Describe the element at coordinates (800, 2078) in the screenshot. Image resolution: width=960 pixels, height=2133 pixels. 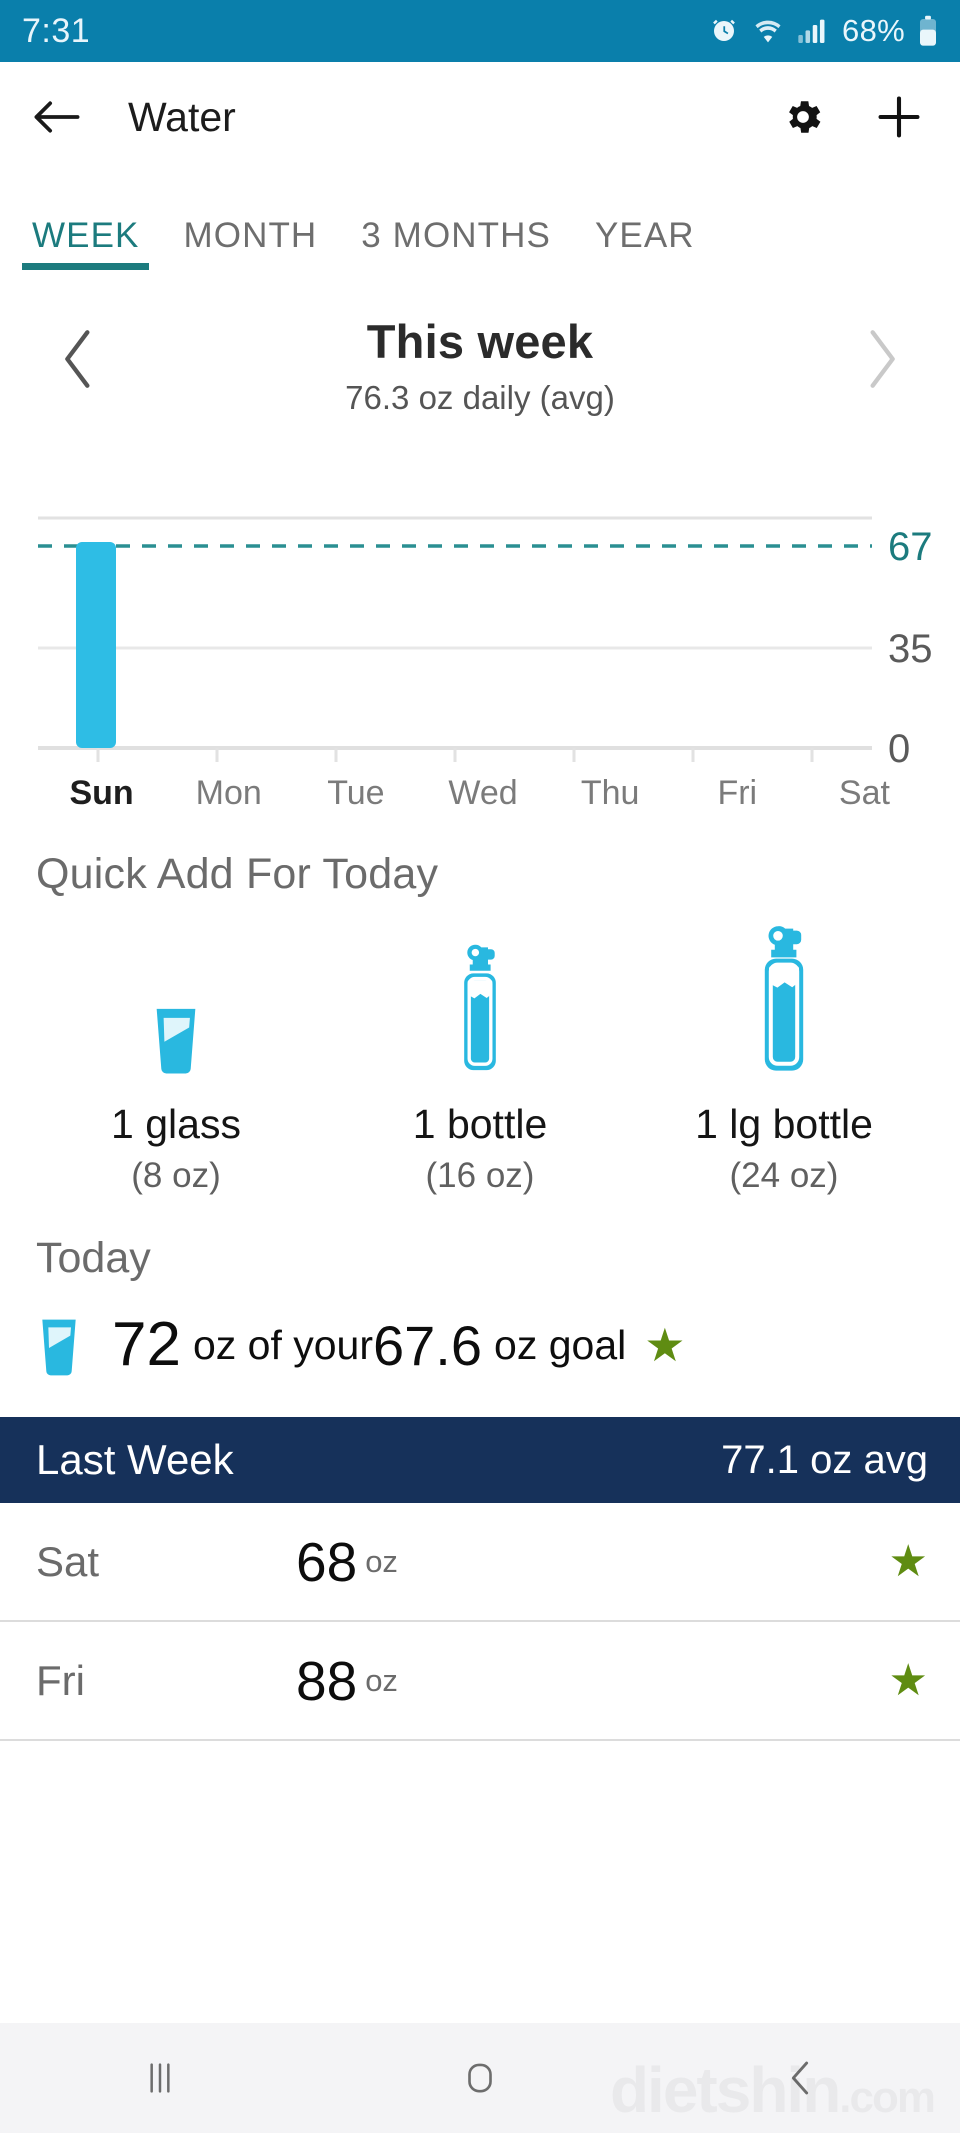
I see `back-icon` at that location.